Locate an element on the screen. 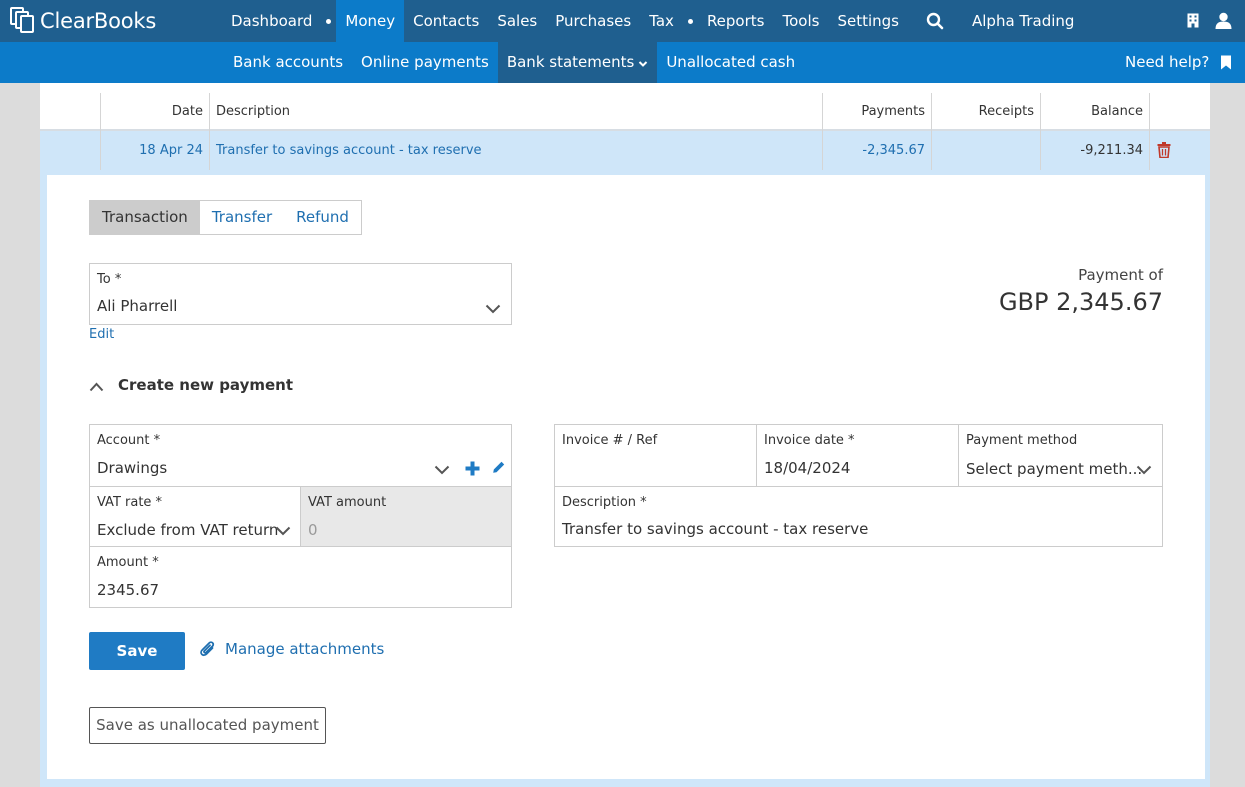 This screenshot has width=1245, height=787. company-switcher: Alpha Trading is located at coordinates (1023, 21).